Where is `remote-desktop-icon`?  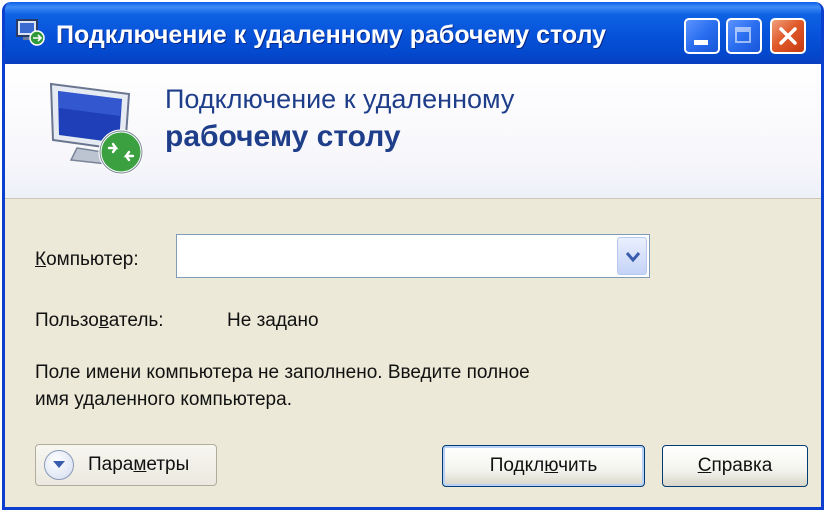 remote-desktop-icon is located at coordinates (30, 32).